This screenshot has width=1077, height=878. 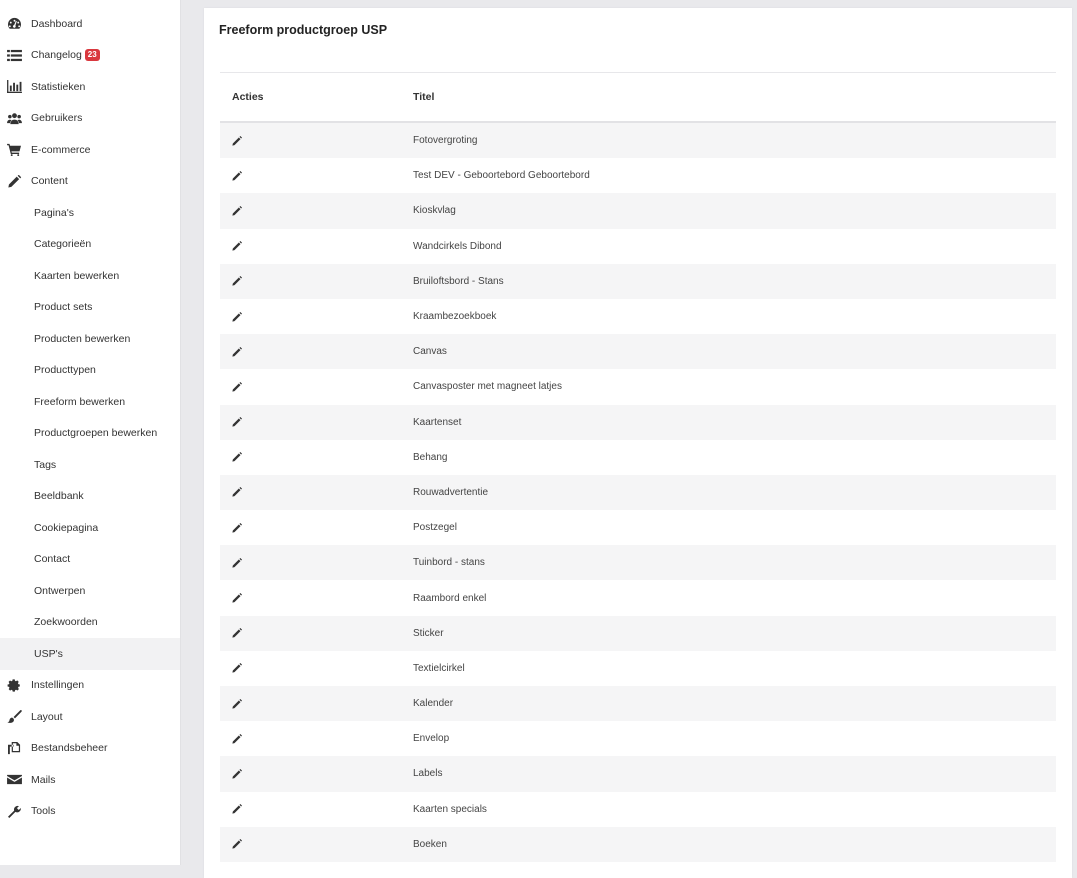 I want to click on table-row: Rouwadvertentie, so click(x=638, y=492).